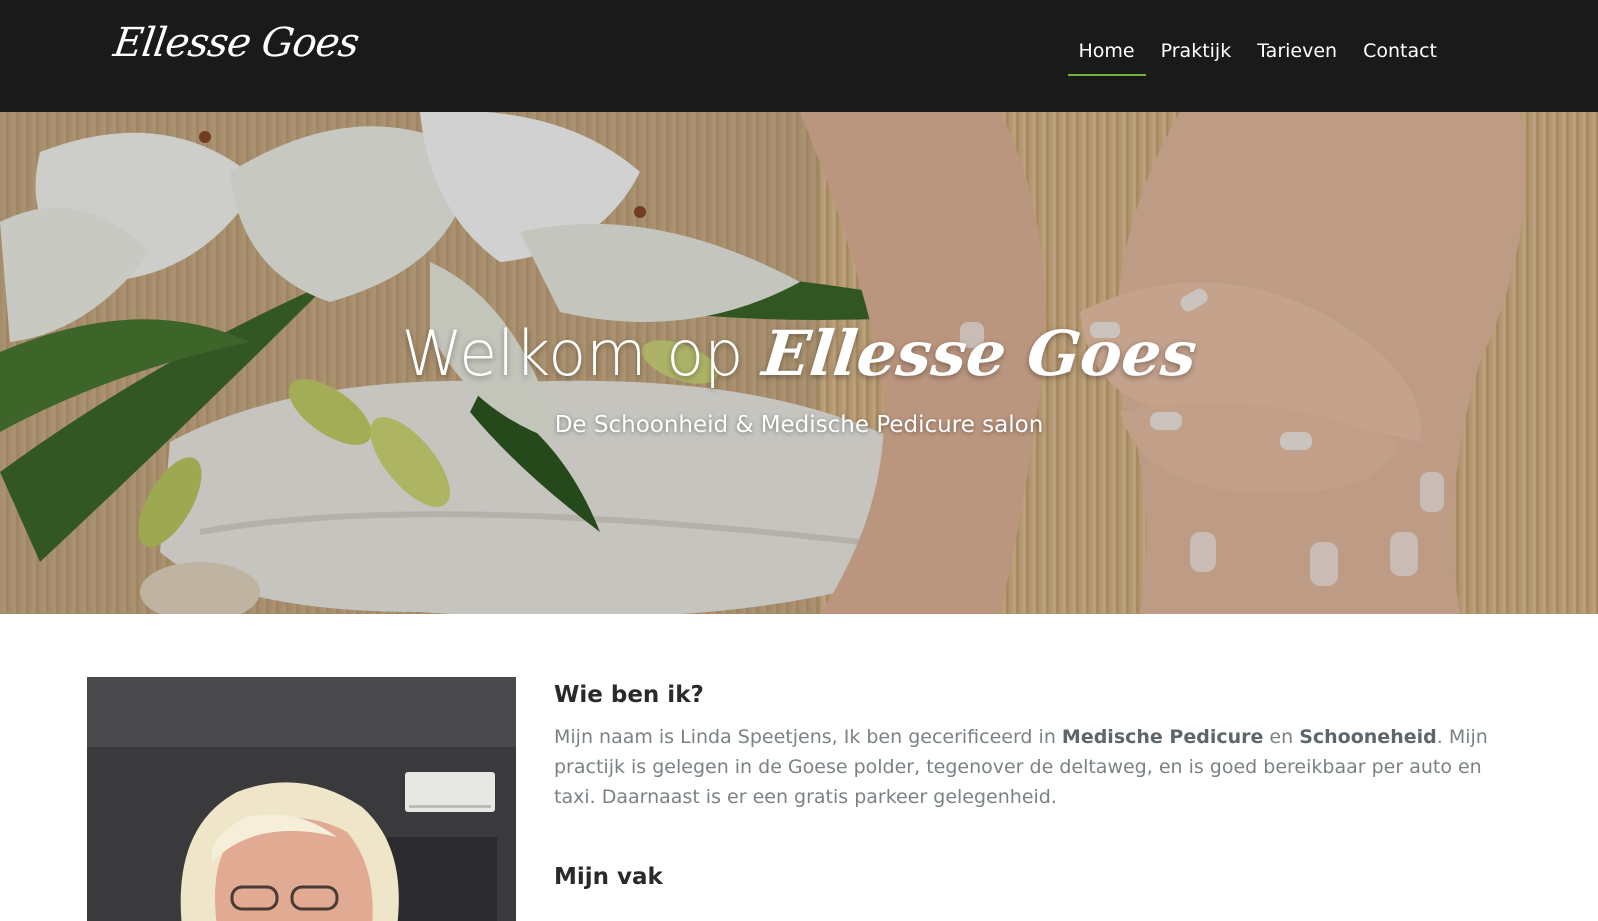 The image size is (1598, 921). Describe the element at coordinates (608, 877) in the screenshot. I see `vak-heading: Mijn vak` at that location.